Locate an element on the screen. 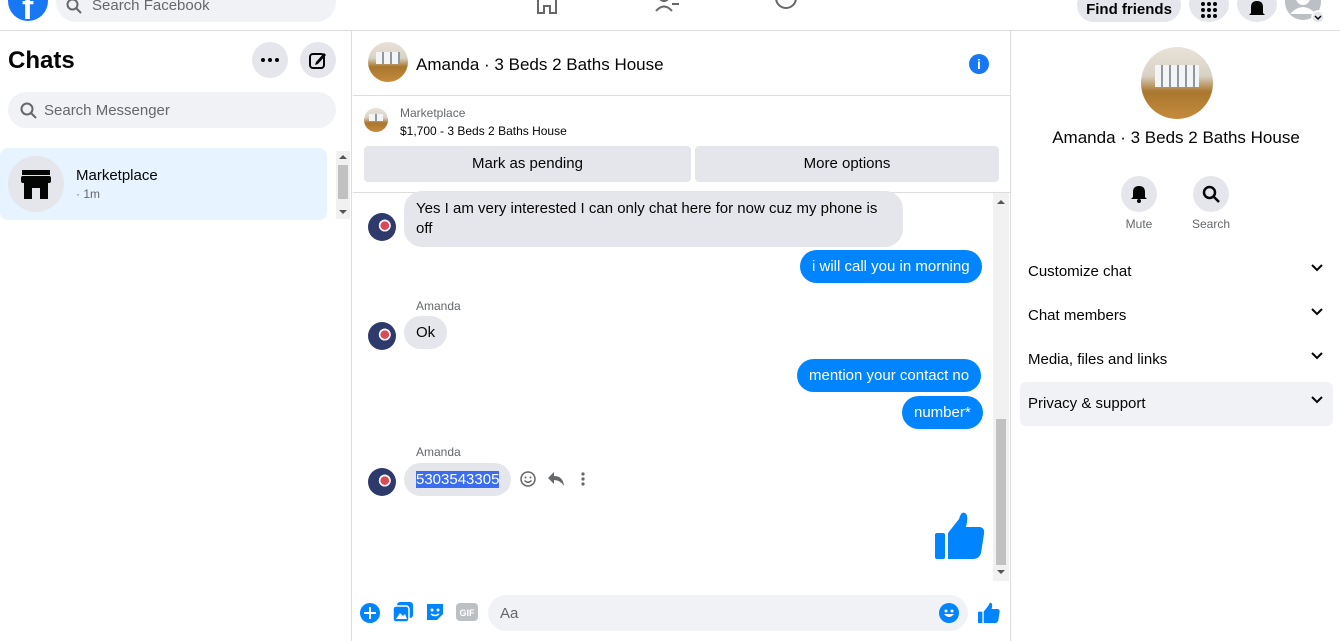 This screenshot has width=1340, height=641. message-input: Aa is located at coordinates (728, 613).